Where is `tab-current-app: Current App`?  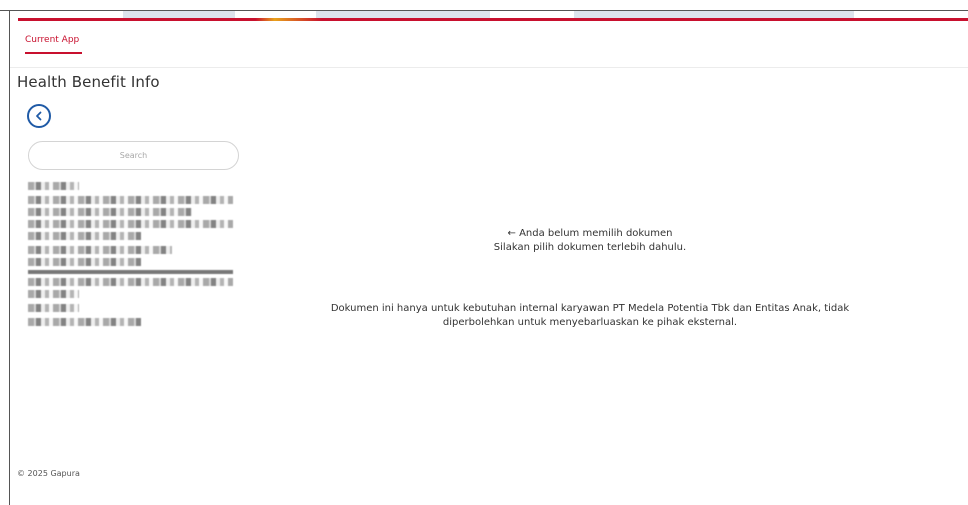
tab-current-app: Current App is located at coordinates (52, 40).